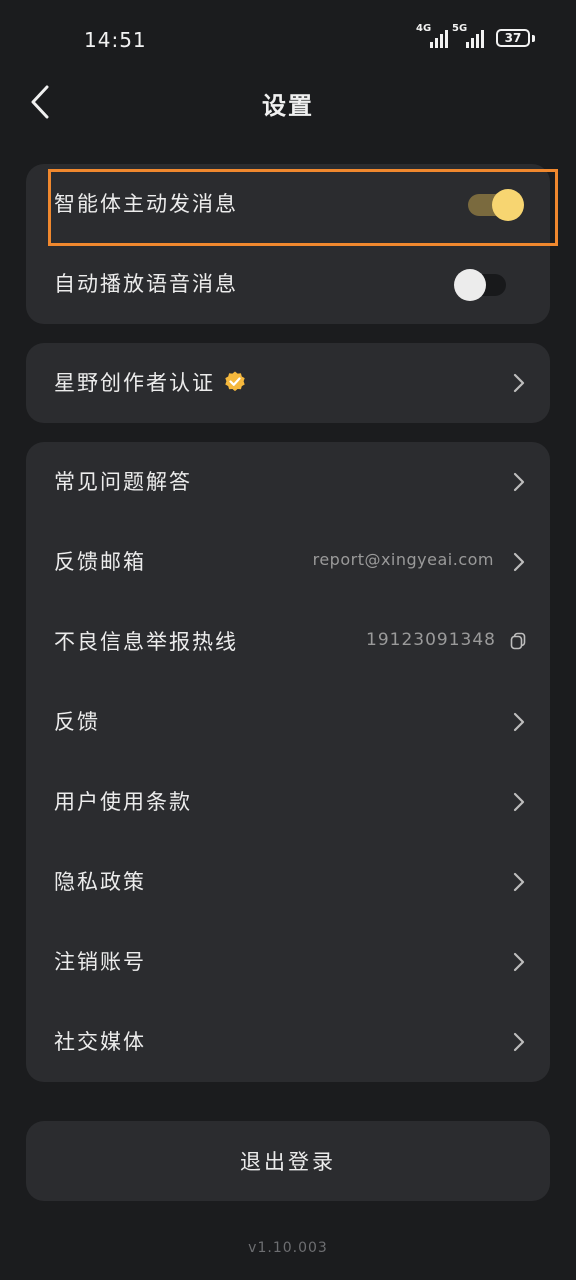  I want to click on app-version: v1.10.003, so click(288, 1248).